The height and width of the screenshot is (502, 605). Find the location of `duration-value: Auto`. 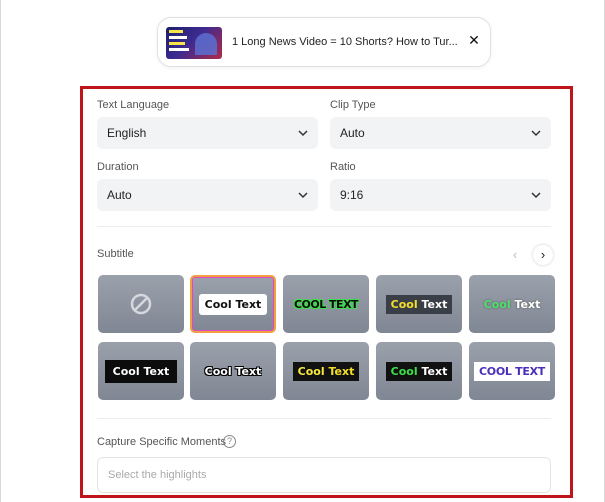

duration-value: Auto is located at coordinates (119, 195).